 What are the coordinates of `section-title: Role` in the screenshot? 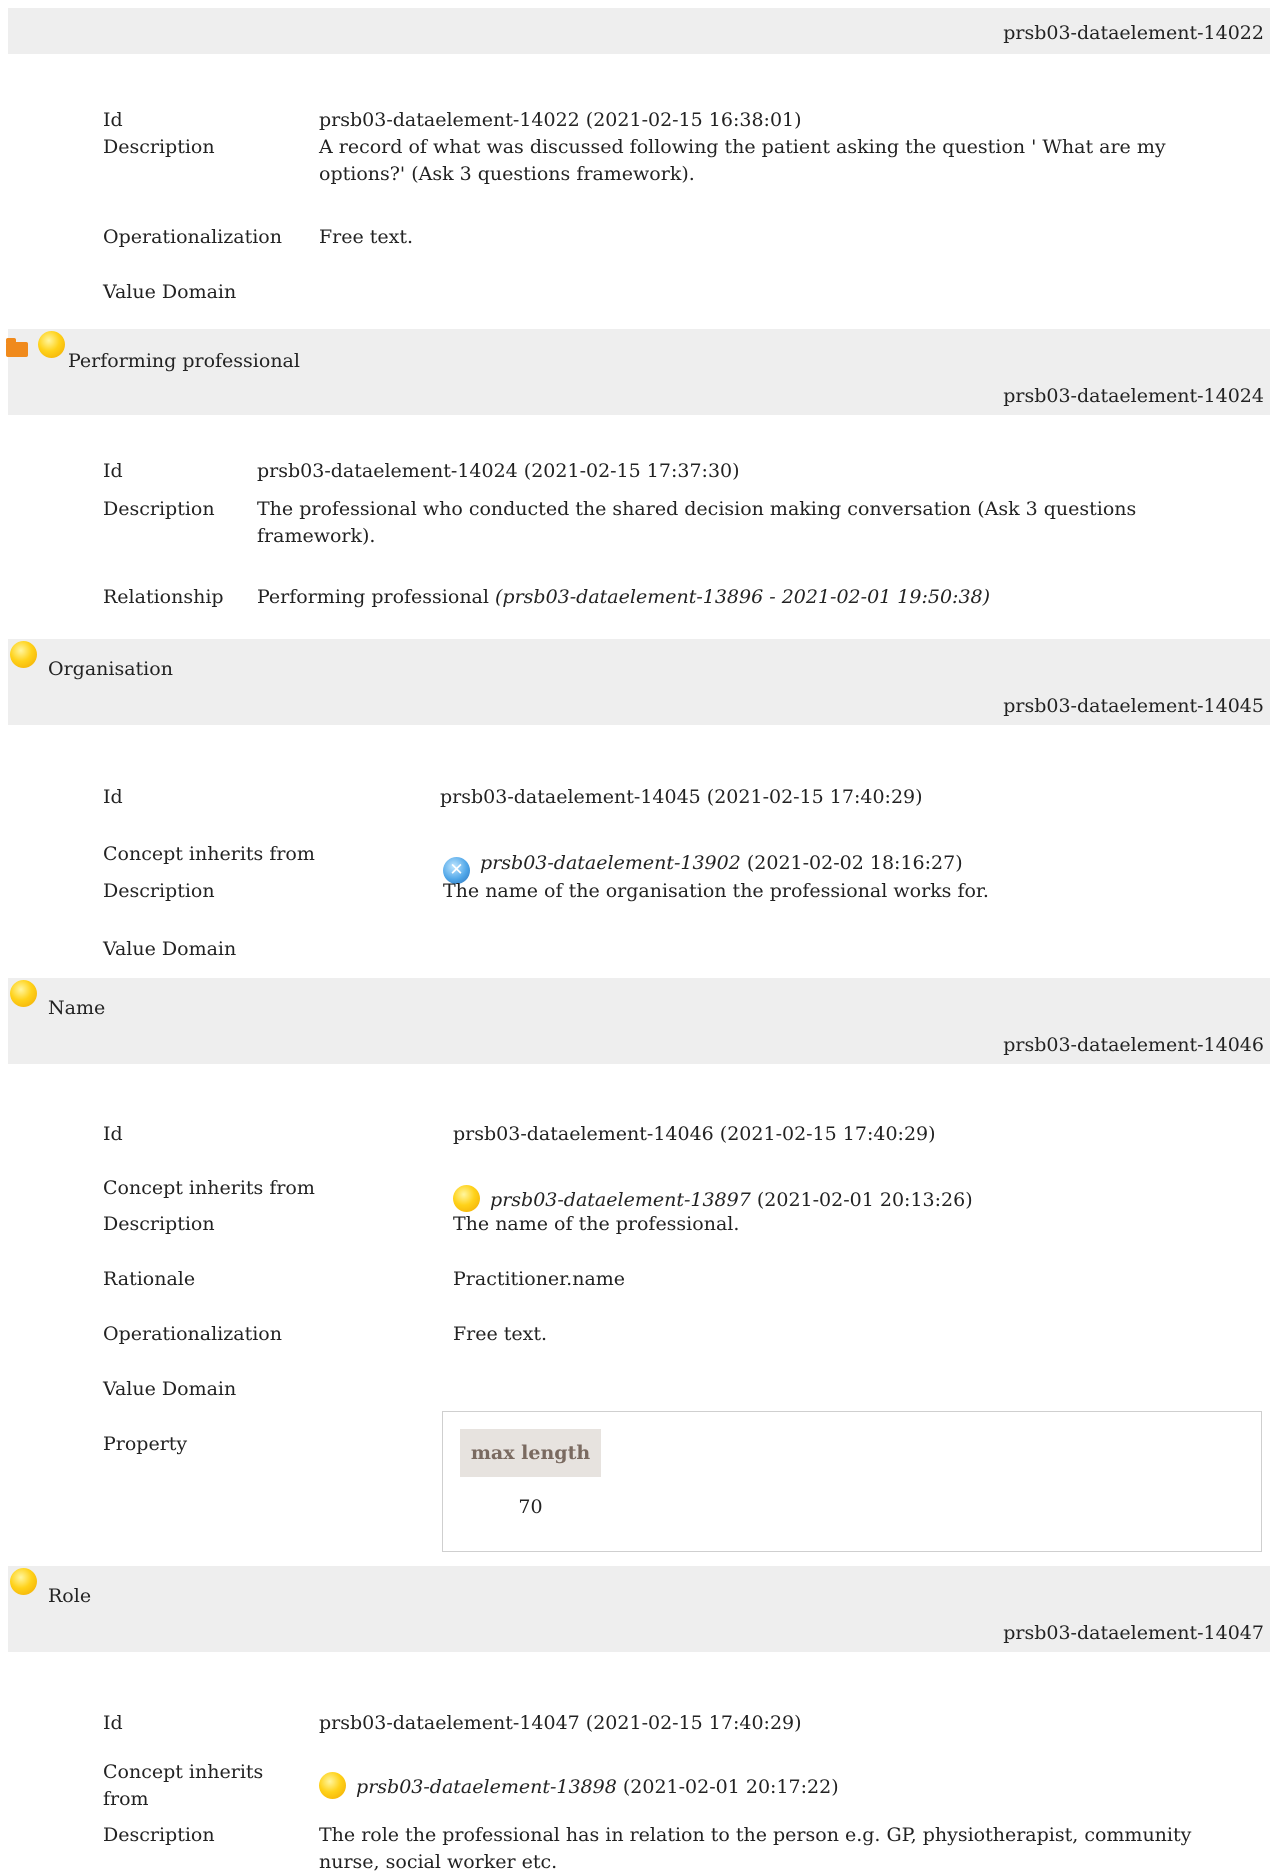 It's located at (69, 1596).